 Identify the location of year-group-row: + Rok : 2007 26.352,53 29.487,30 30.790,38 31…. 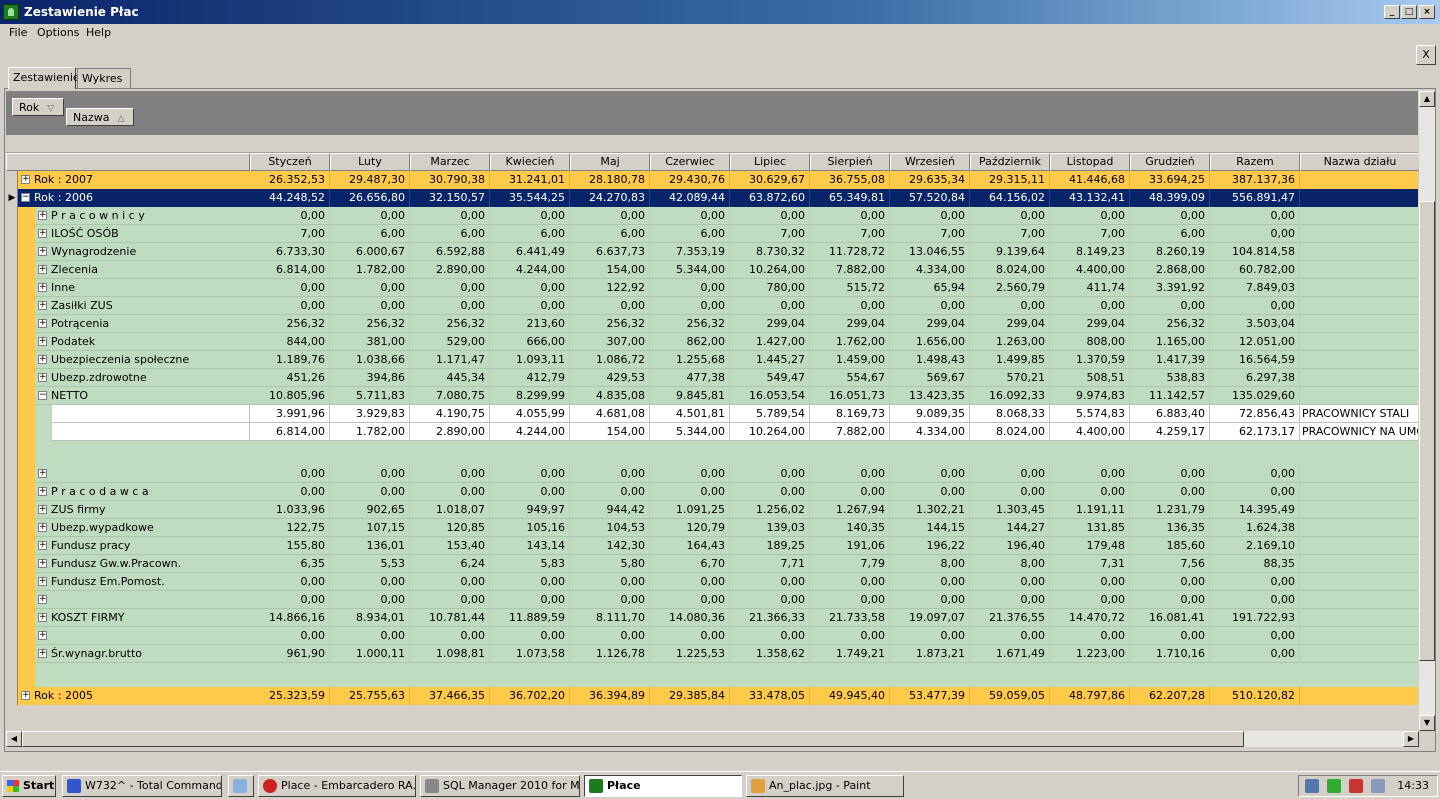
(718, 180).